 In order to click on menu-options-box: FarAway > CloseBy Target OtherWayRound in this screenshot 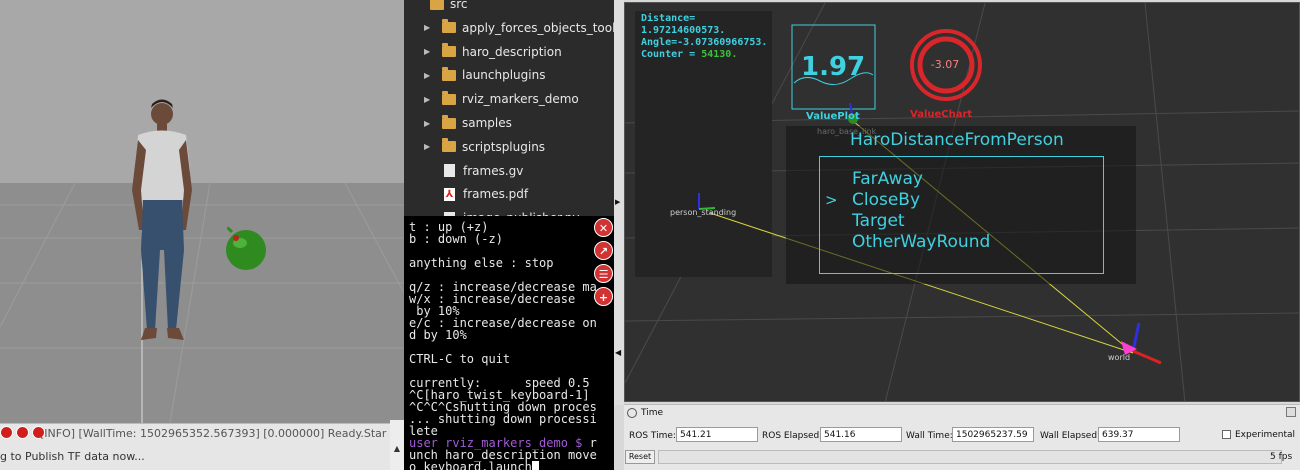, I will do `click(961, 215)`.